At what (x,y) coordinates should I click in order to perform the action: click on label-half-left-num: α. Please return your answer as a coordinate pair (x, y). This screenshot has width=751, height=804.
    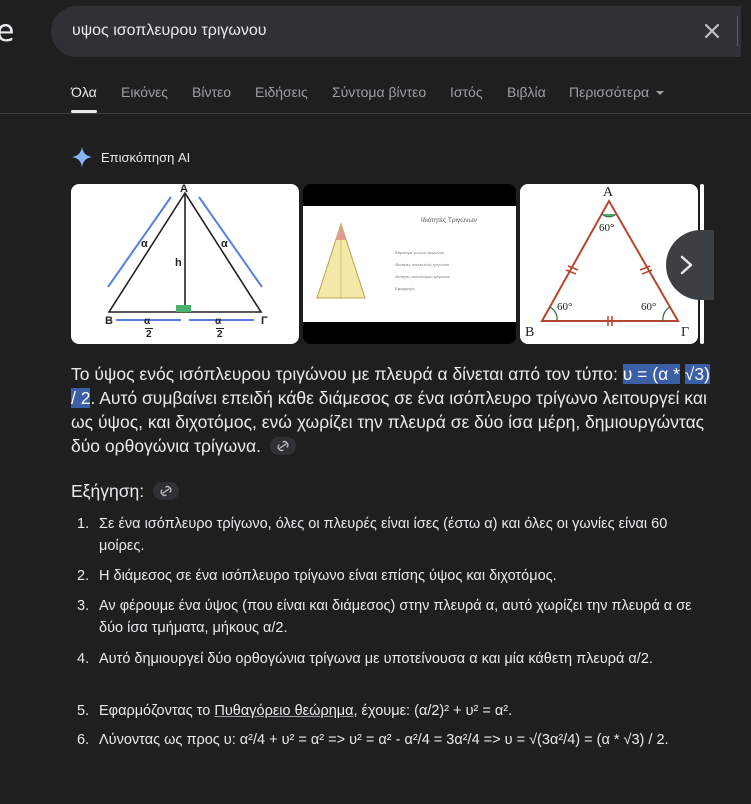
    Looking at the image, I should click on (147, 321).